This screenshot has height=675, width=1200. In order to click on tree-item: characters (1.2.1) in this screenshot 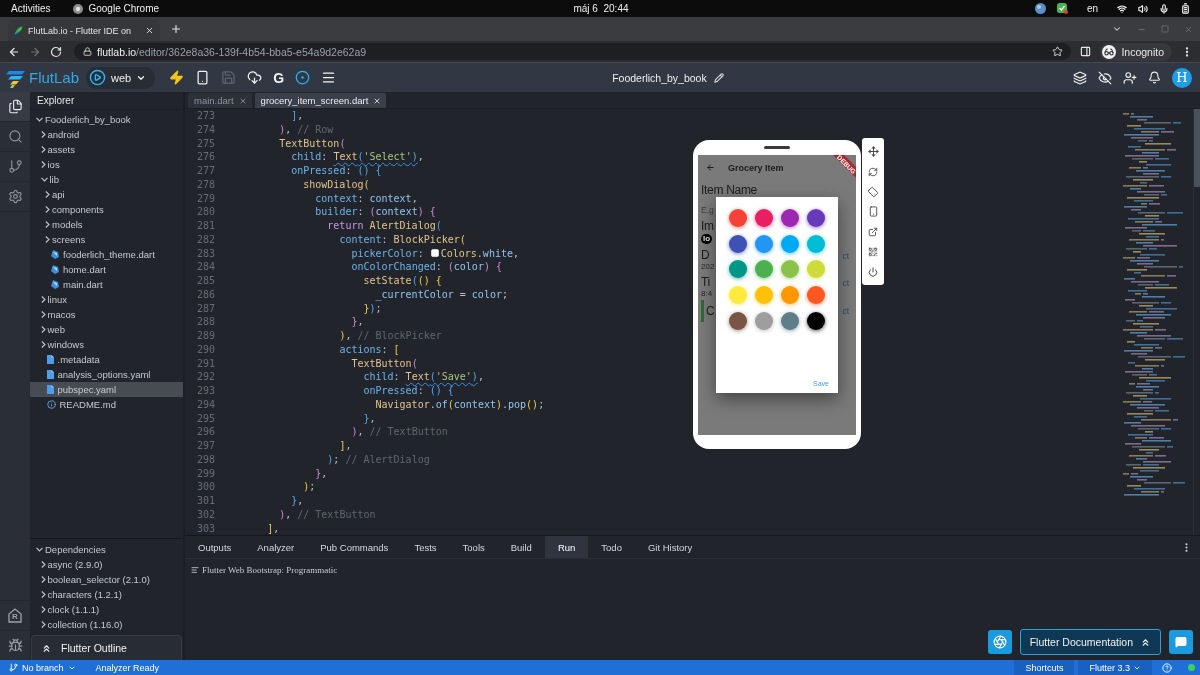, I will do `click(106, 594)`.